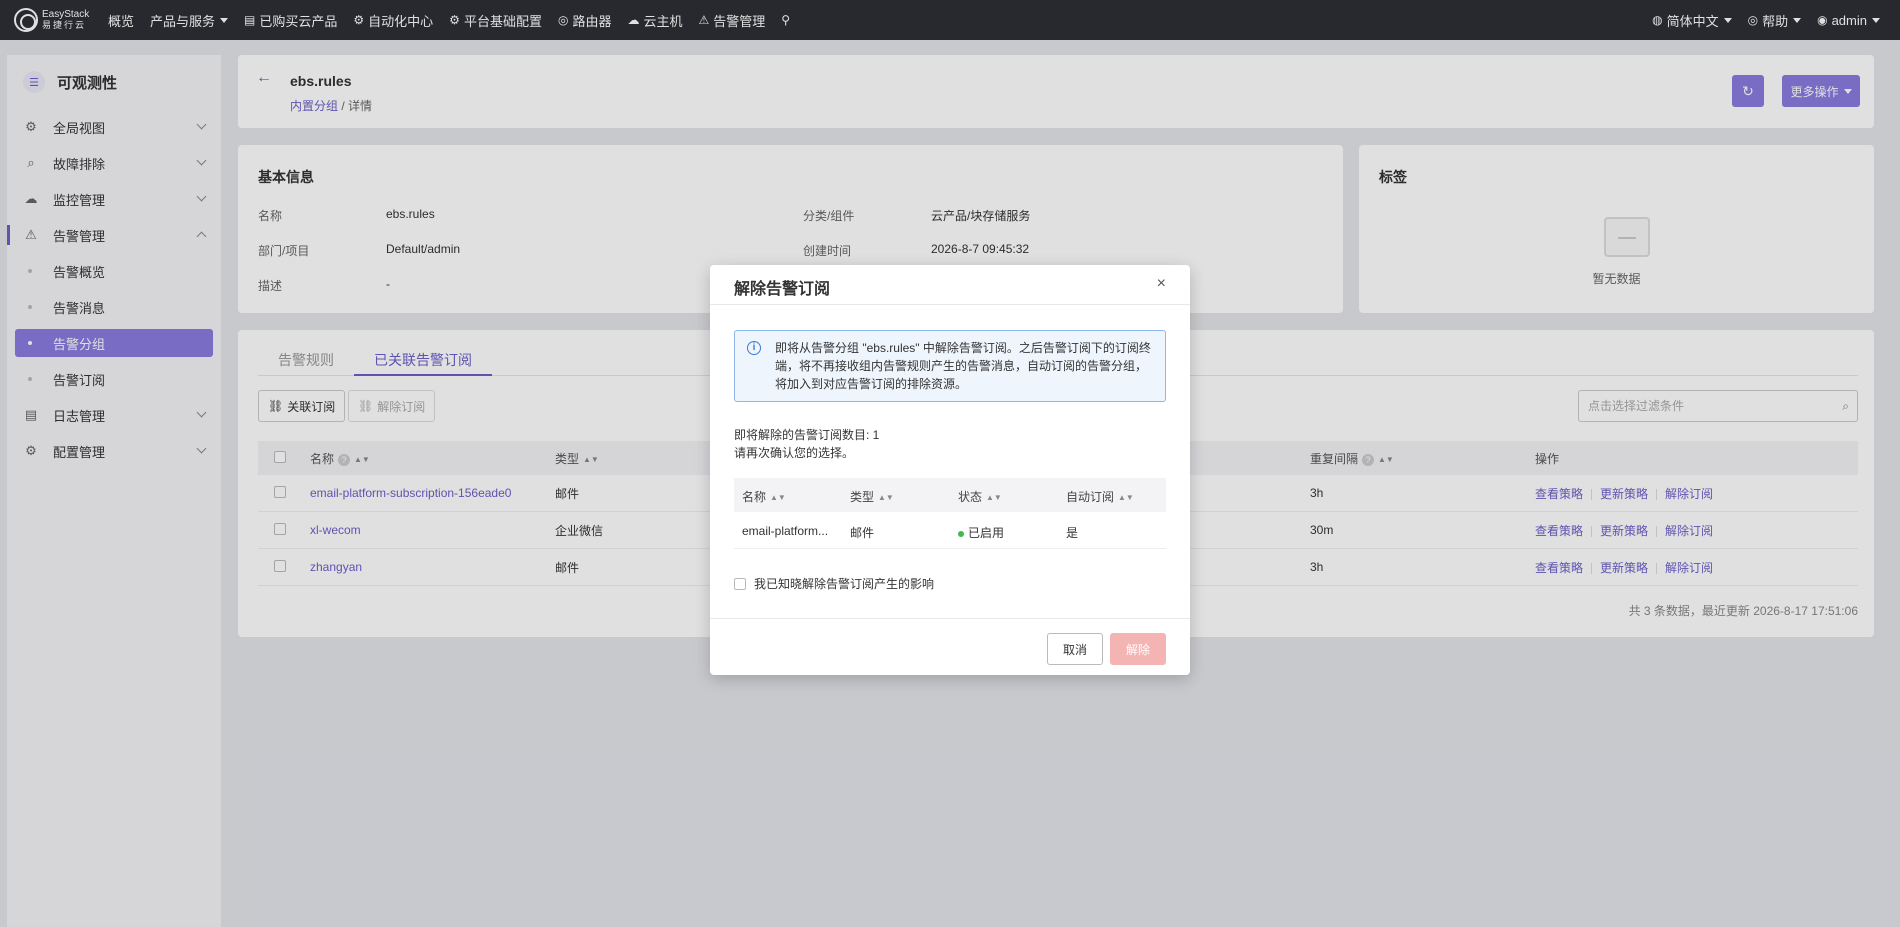 This screenshot has height=927, width=1900. What do you see at coordinates (754, 348) in the screenshot?
I see `info-icon: i` at bounding box center [754, 348].